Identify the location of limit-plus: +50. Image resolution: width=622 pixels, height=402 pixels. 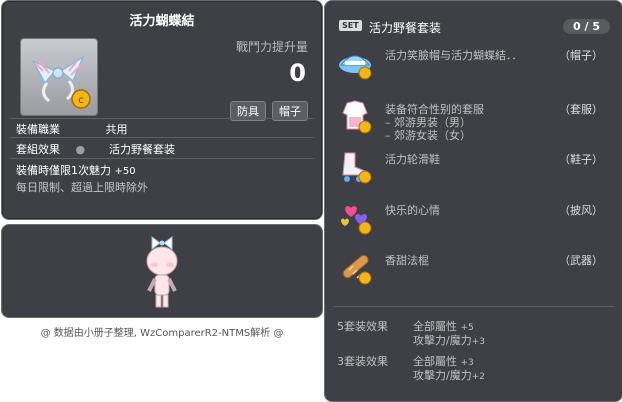
(125, 171).